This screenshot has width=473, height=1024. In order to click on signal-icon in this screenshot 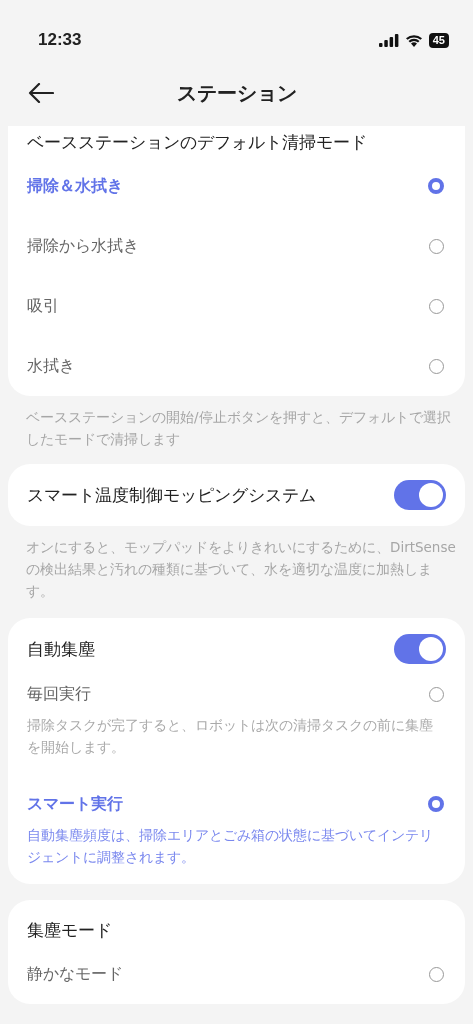, I will do `click(388, 40)`.